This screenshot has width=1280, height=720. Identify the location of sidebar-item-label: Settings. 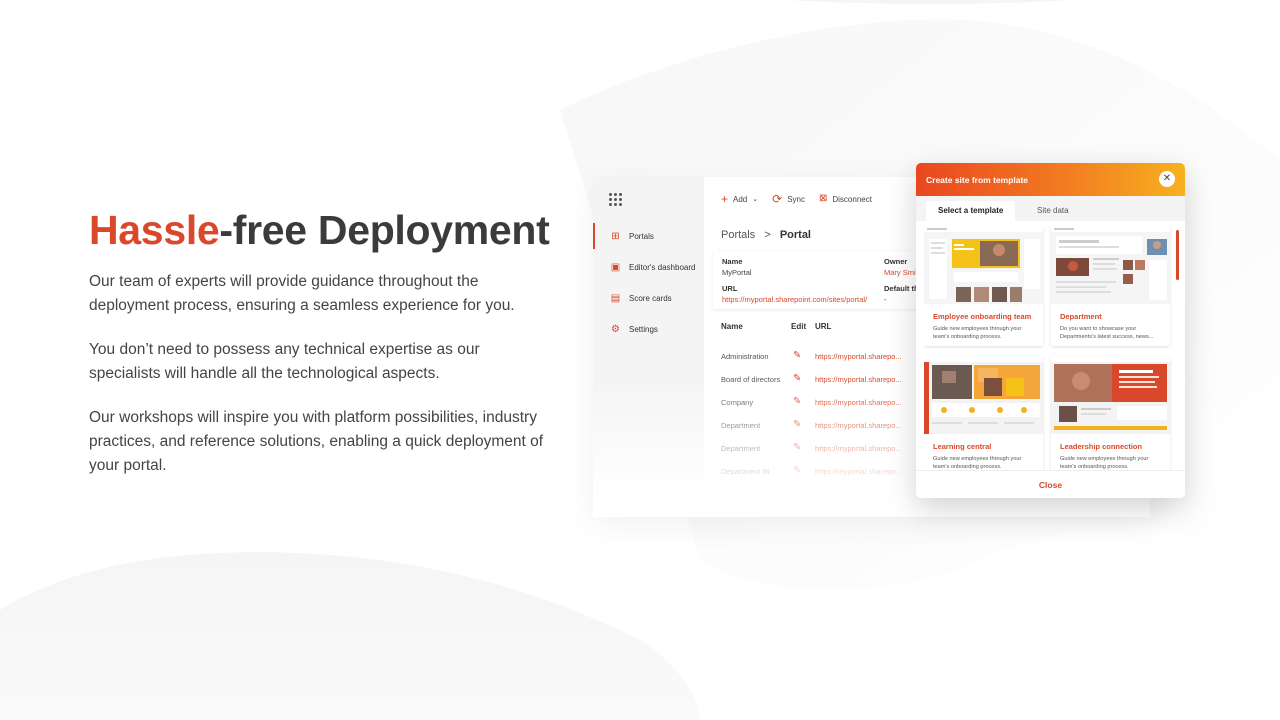
(643, 329).